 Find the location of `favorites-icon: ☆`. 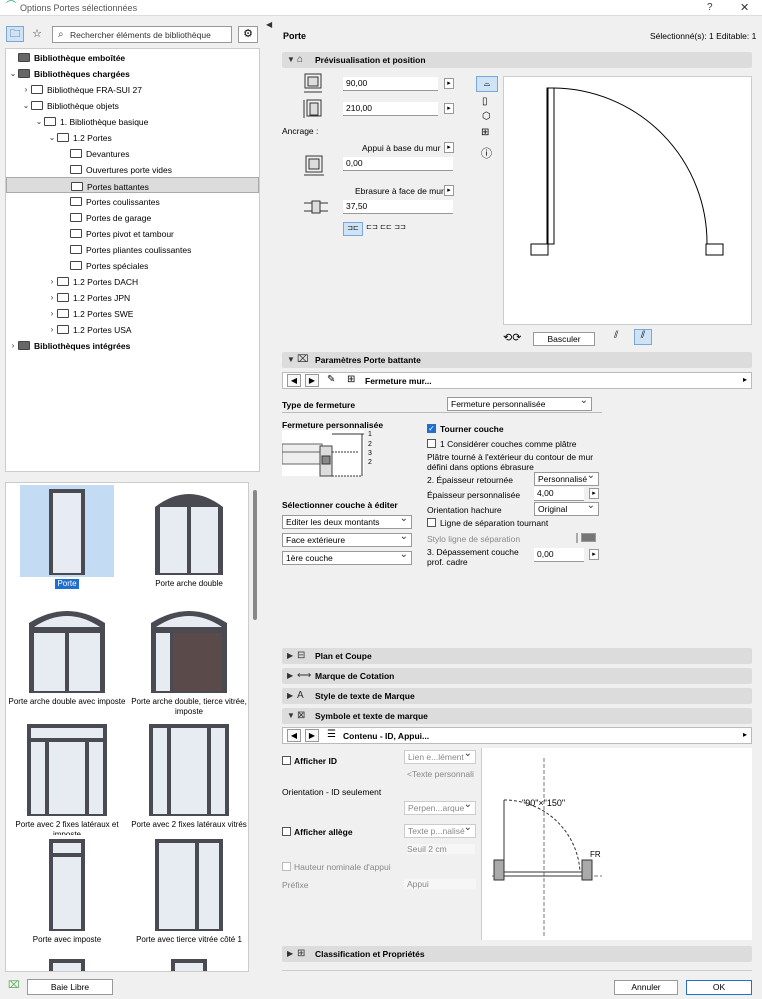

favorites-icon: ☆ is located at coordinates (37, 34).